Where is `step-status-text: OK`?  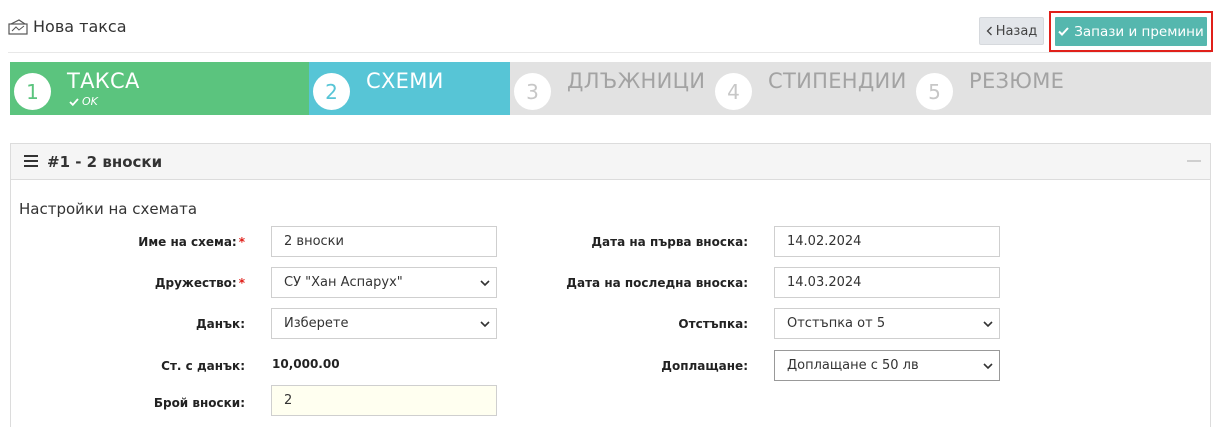 step-status-text: OK is located at coordinates (90, 101).